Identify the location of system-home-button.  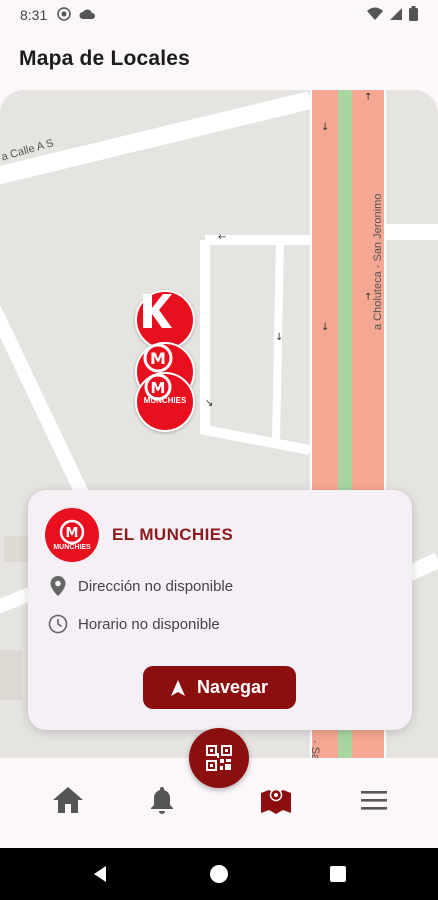
(219, 874).